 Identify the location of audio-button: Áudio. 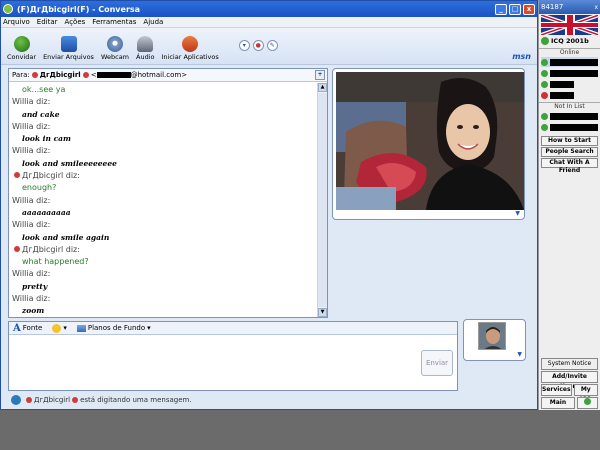
(145, 48).